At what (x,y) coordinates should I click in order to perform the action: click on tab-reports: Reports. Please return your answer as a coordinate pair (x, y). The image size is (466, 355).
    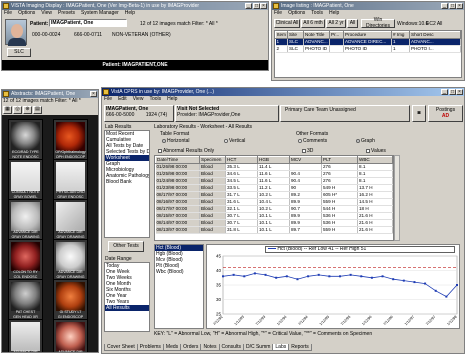
    Looking at the image, I should click on (300, 347).